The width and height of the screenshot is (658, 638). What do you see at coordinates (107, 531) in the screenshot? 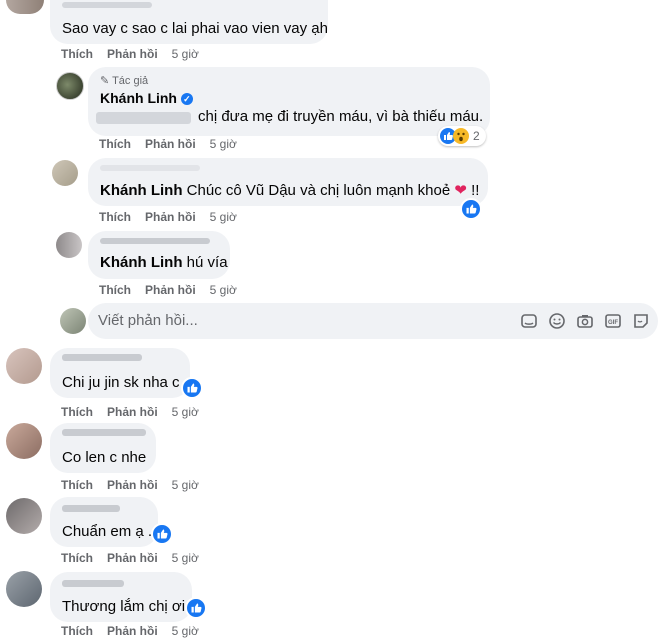
I see `comment-text: Chuẩn em ạ .` at bounding box center [107, 531].